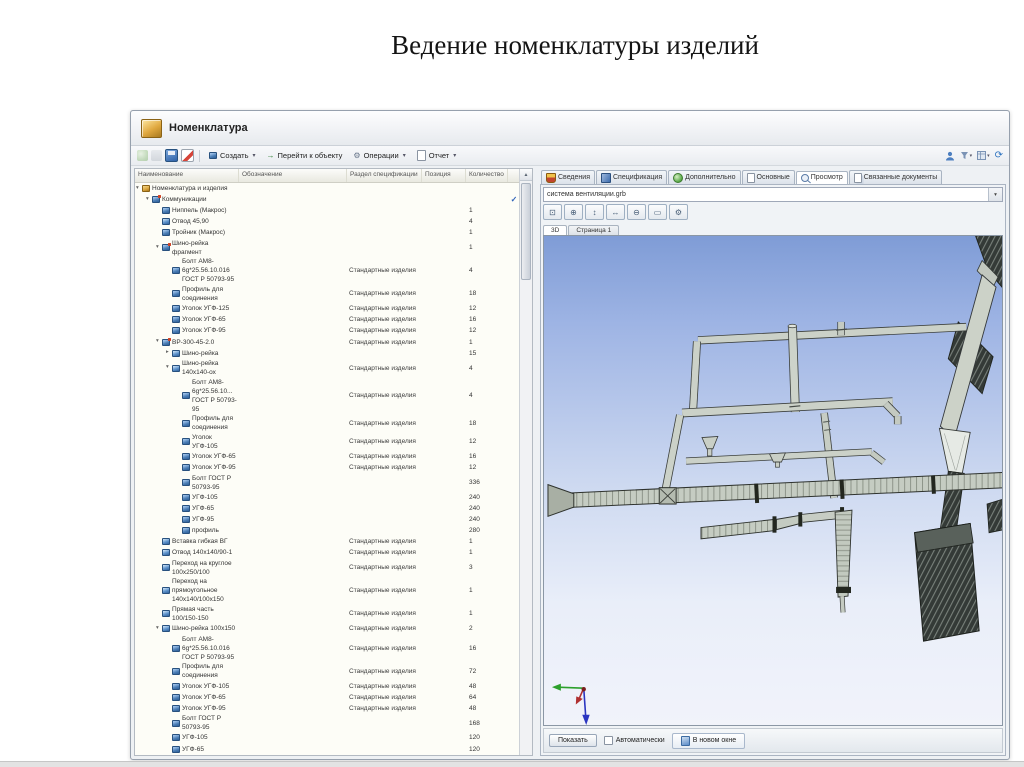 The image size is (1024, 767). I want to click on tree-row: Уголок УГФ-105 Стандартные изделия 12, so click(327, 442).